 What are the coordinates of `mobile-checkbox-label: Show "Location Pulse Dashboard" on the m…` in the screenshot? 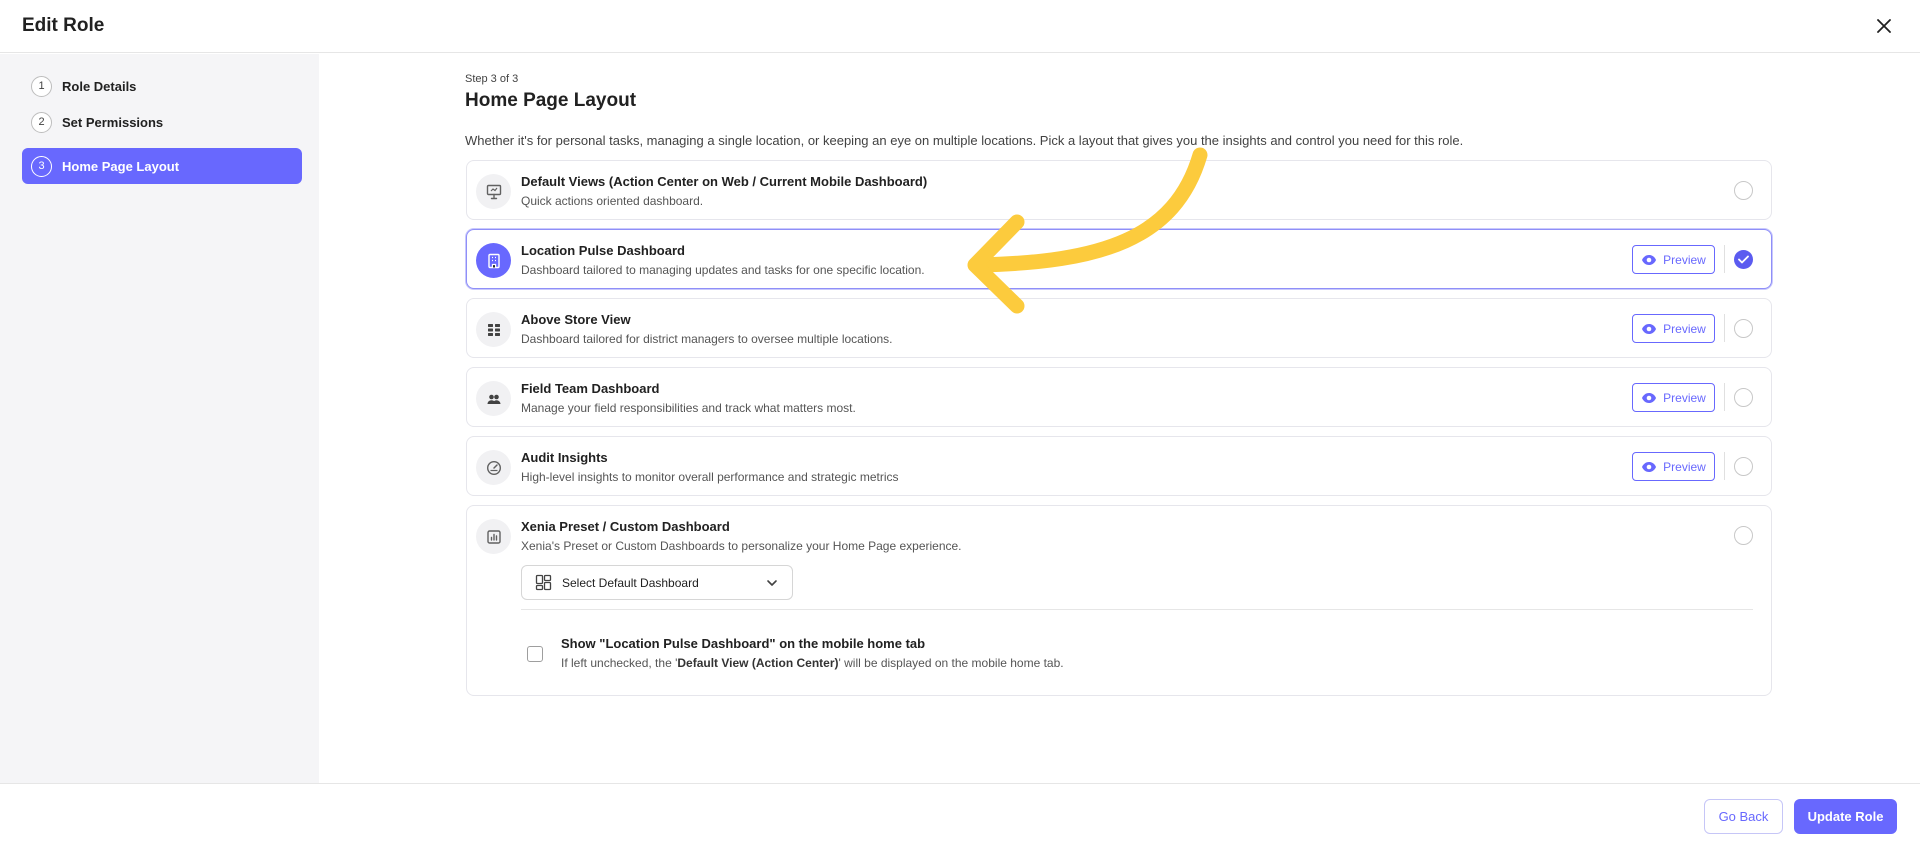 It's located at (743, 643).